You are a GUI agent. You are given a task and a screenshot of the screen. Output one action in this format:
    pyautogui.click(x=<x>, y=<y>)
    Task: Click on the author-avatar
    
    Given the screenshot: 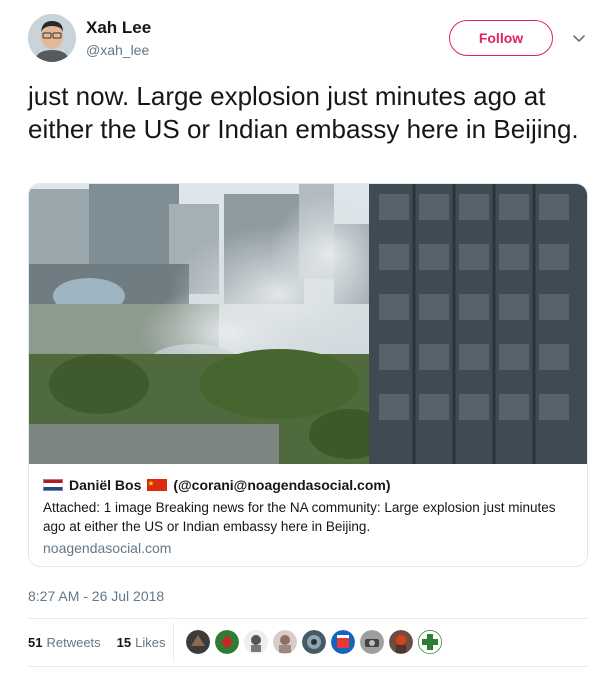 What is the action you would take?
    pyautogui.click(x=52, y=38)
    